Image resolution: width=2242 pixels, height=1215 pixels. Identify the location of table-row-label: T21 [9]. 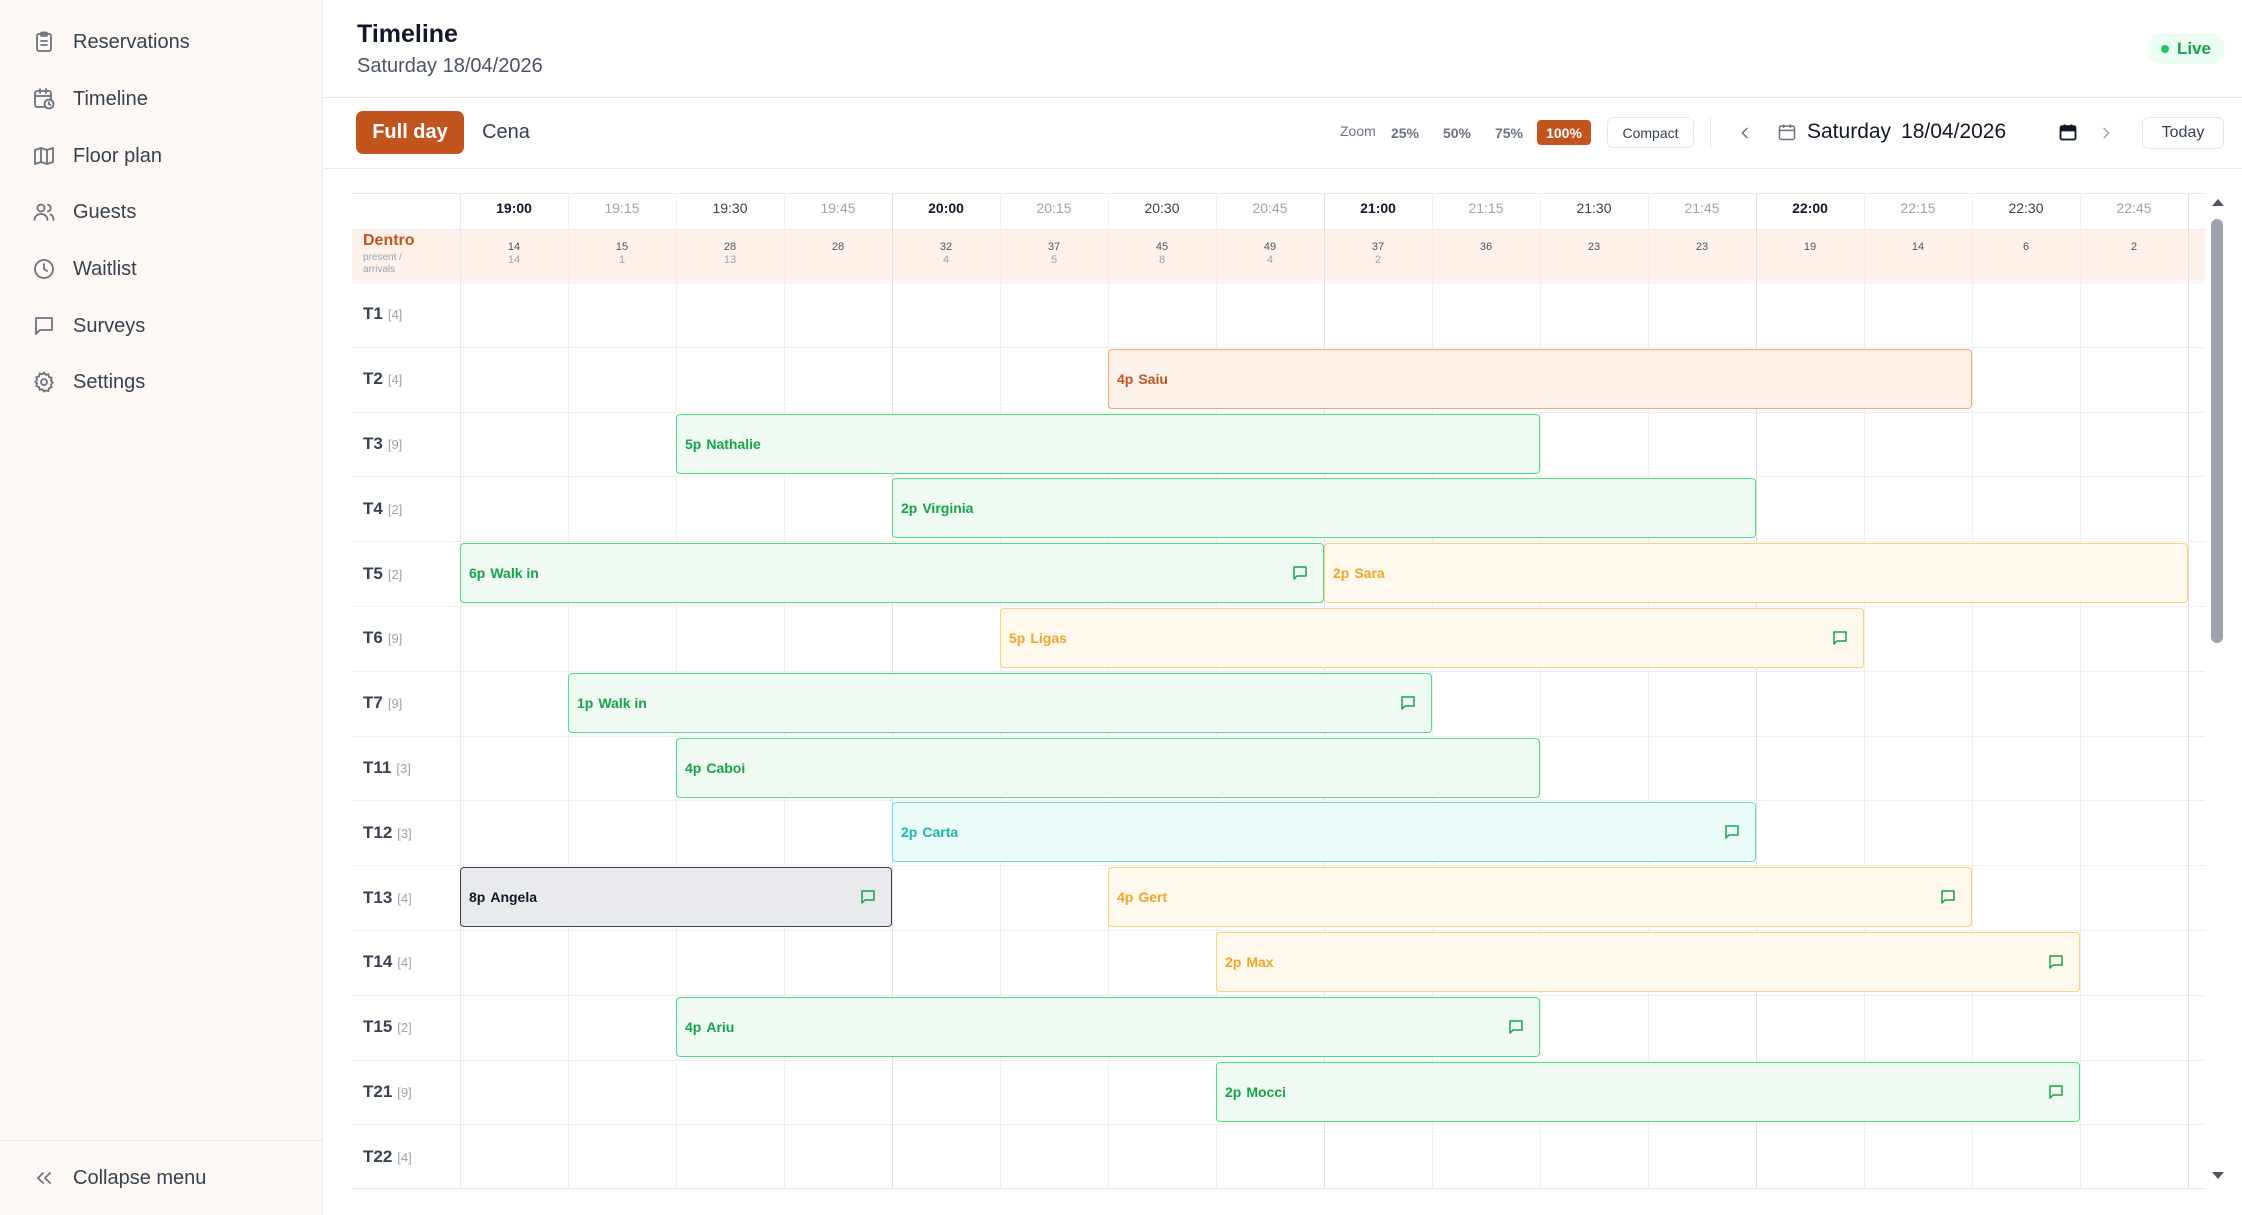
(387, 1092).